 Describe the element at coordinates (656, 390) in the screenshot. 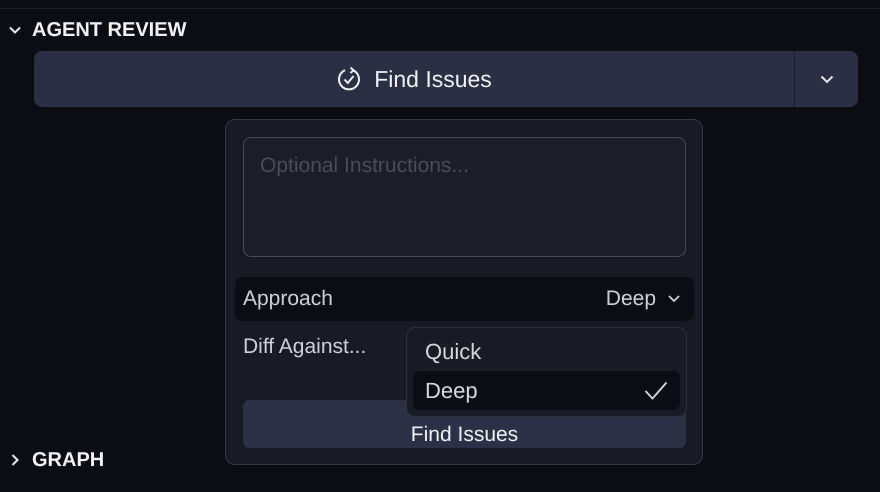

I see `checkmark-icon` at that location.